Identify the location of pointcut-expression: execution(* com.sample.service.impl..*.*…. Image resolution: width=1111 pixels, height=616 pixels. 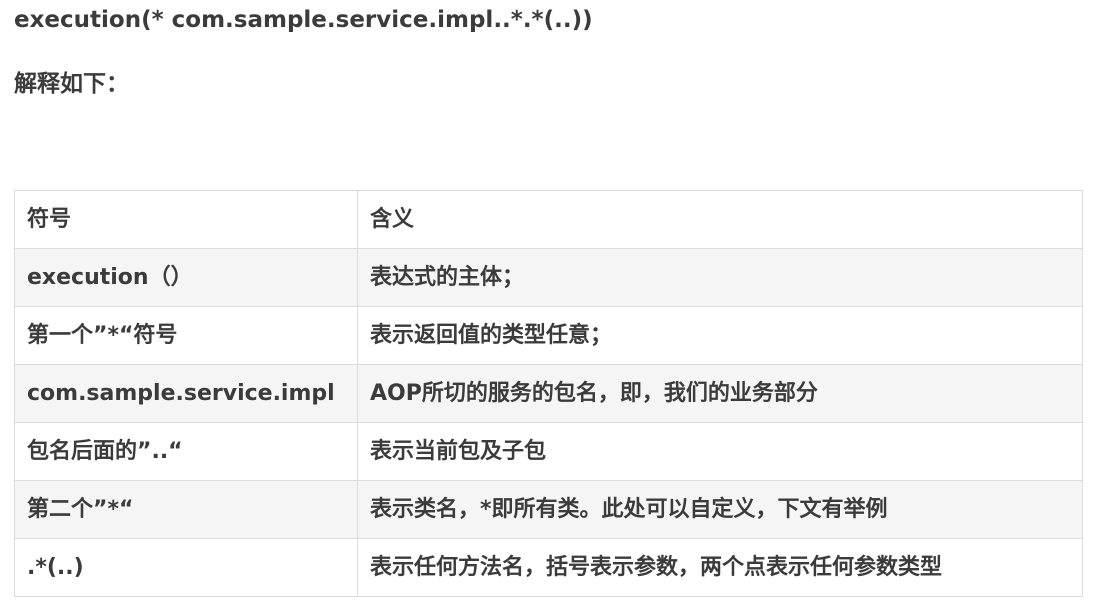
(303, 20).